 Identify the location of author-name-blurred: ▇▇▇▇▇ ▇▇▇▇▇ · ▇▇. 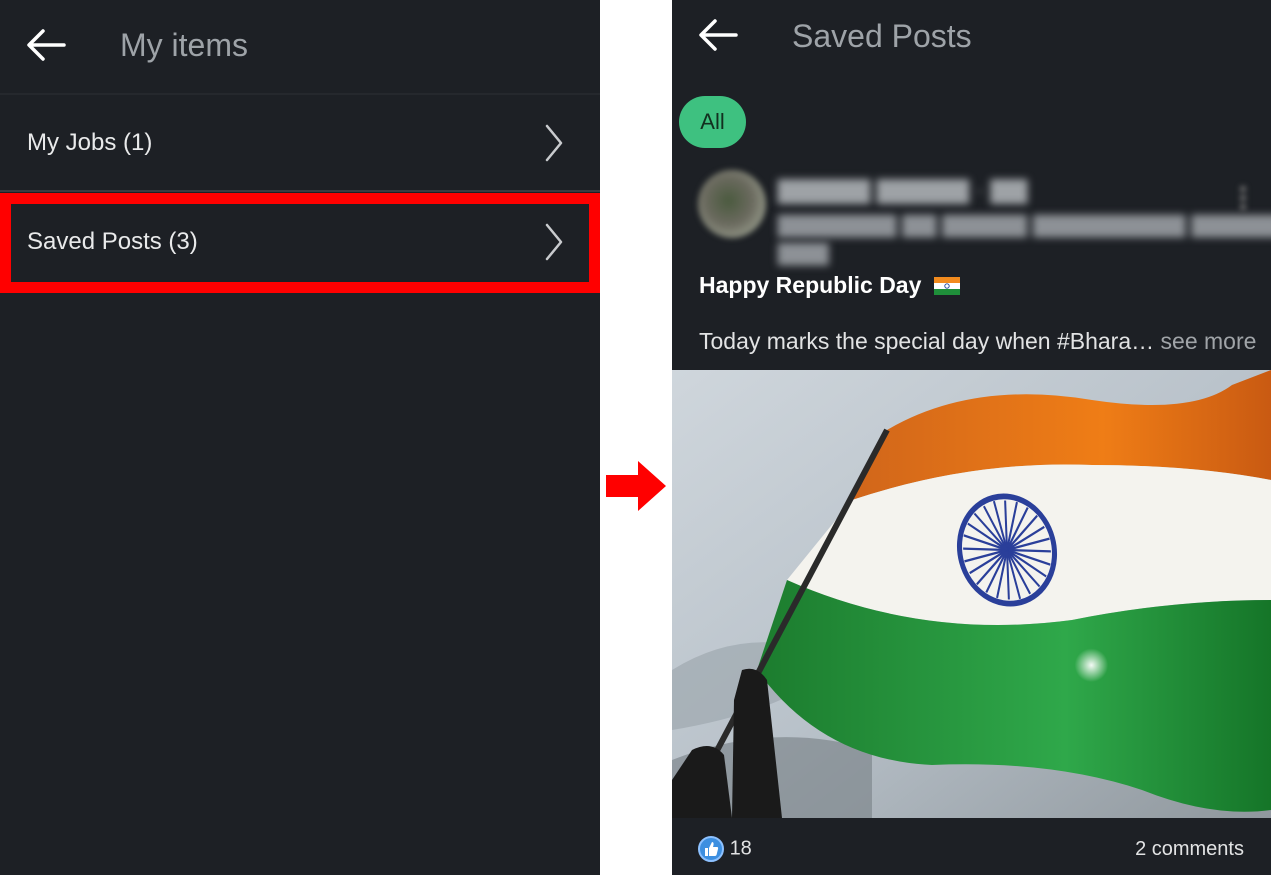
(902, 190).